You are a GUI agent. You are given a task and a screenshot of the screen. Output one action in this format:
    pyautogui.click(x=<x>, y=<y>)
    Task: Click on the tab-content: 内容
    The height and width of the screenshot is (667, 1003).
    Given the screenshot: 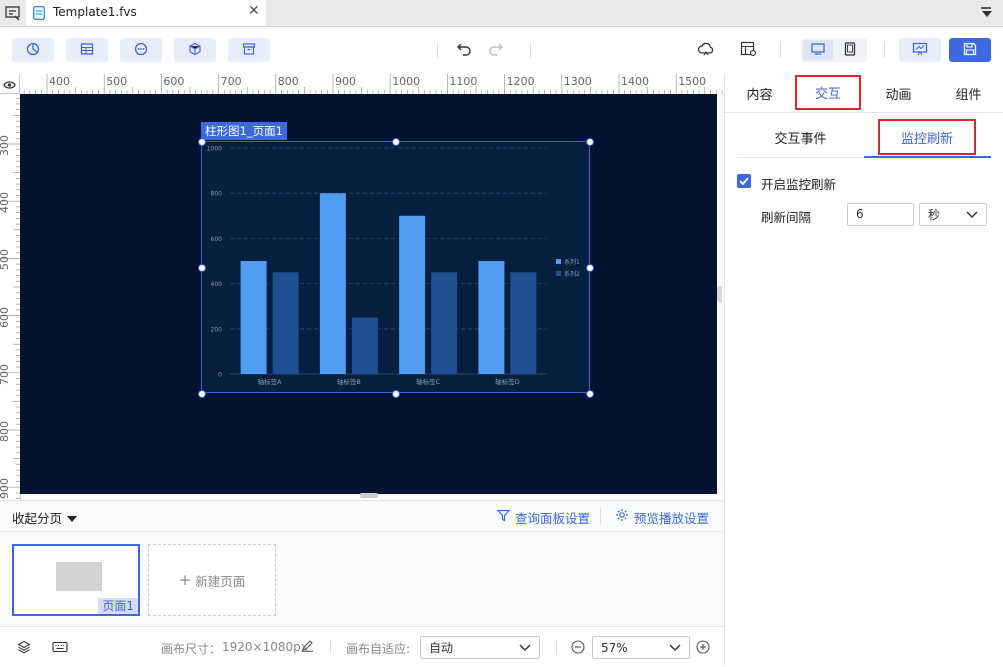 What is the action you would take?
    pyautogui.click(x=759, y=93)
    